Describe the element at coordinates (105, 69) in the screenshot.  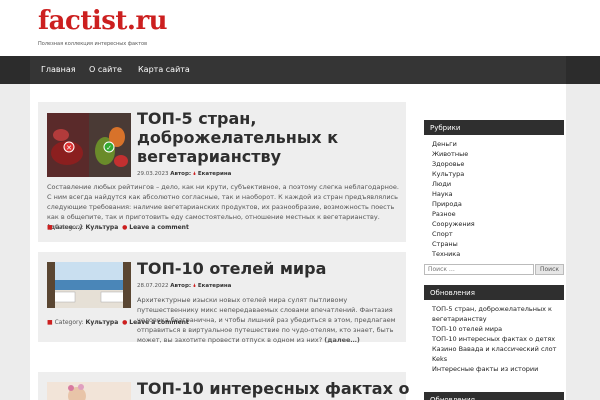
I see `nav-item-about: О сайте` at that location.